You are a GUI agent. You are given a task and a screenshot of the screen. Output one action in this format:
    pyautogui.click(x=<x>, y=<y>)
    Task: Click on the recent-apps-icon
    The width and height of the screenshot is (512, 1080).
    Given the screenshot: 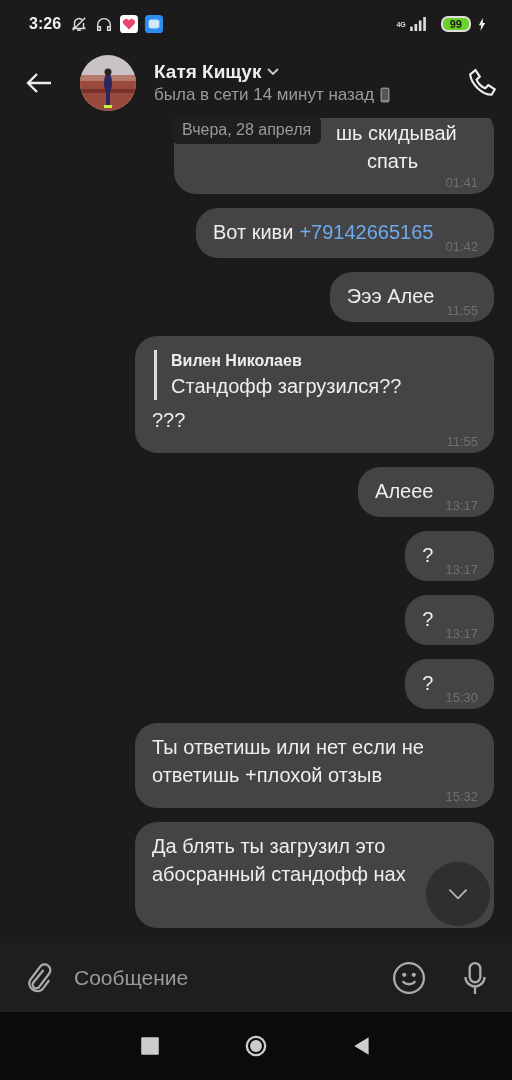 What is the action you would take?
    pyautogui.click(x=150, y=1046)
    